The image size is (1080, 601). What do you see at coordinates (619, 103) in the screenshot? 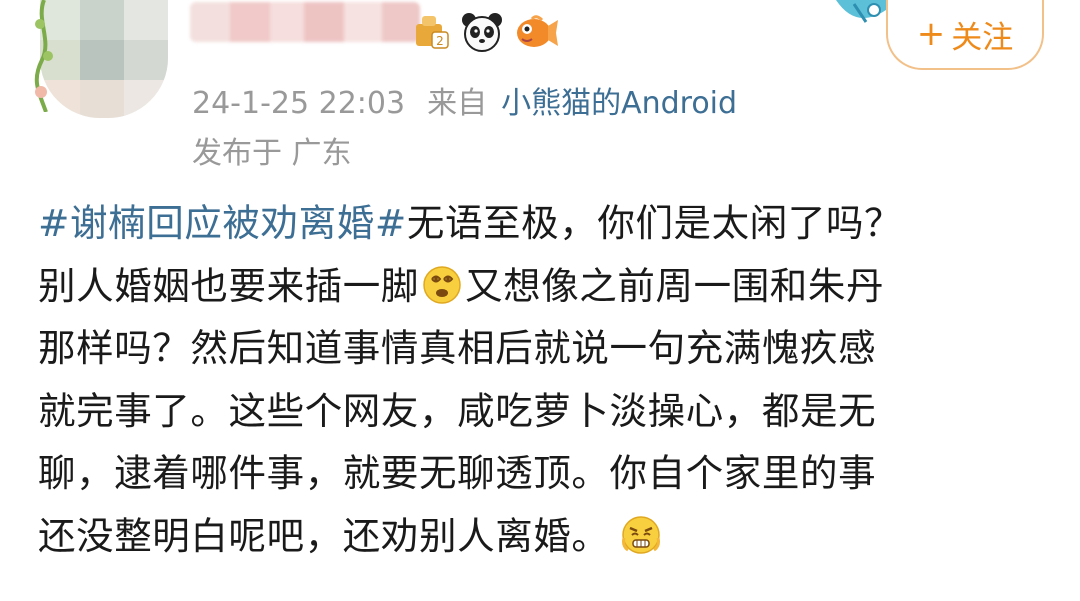
I see `post-source-link: 小熊猫的Android` at bounding box center [619, 103].